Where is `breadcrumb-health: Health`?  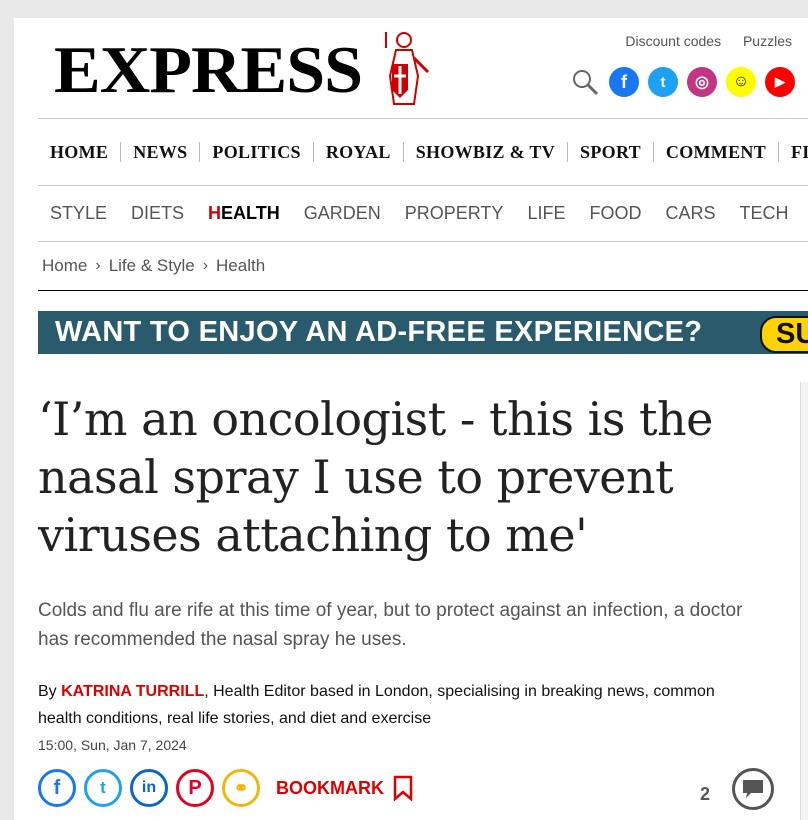
breadcrumb-health: Health is located at coordinates (240, 266).